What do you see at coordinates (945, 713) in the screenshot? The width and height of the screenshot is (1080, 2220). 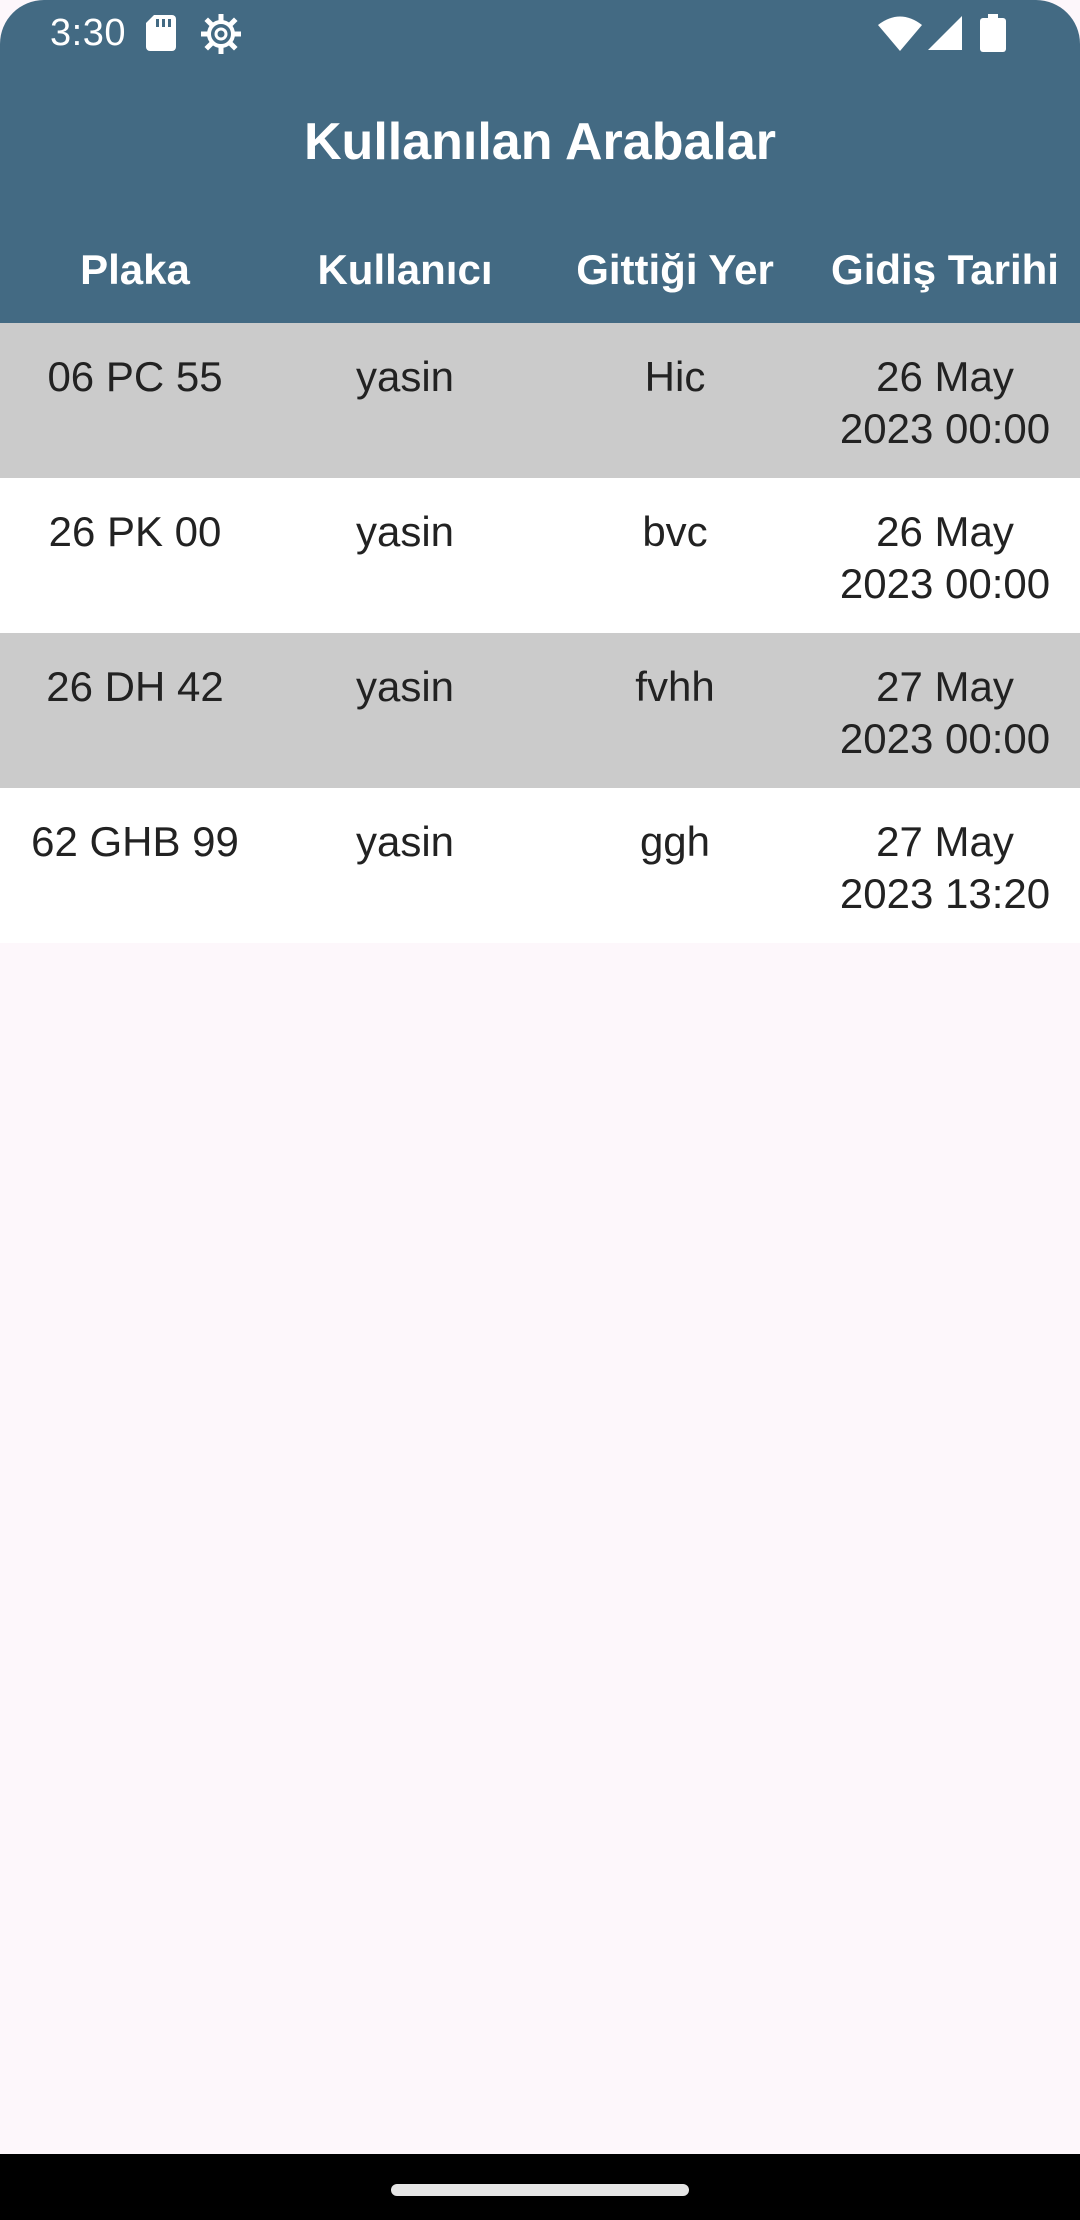 I see `cell-date: 27 May 2023 00:00` at bounding box center [945, 713].